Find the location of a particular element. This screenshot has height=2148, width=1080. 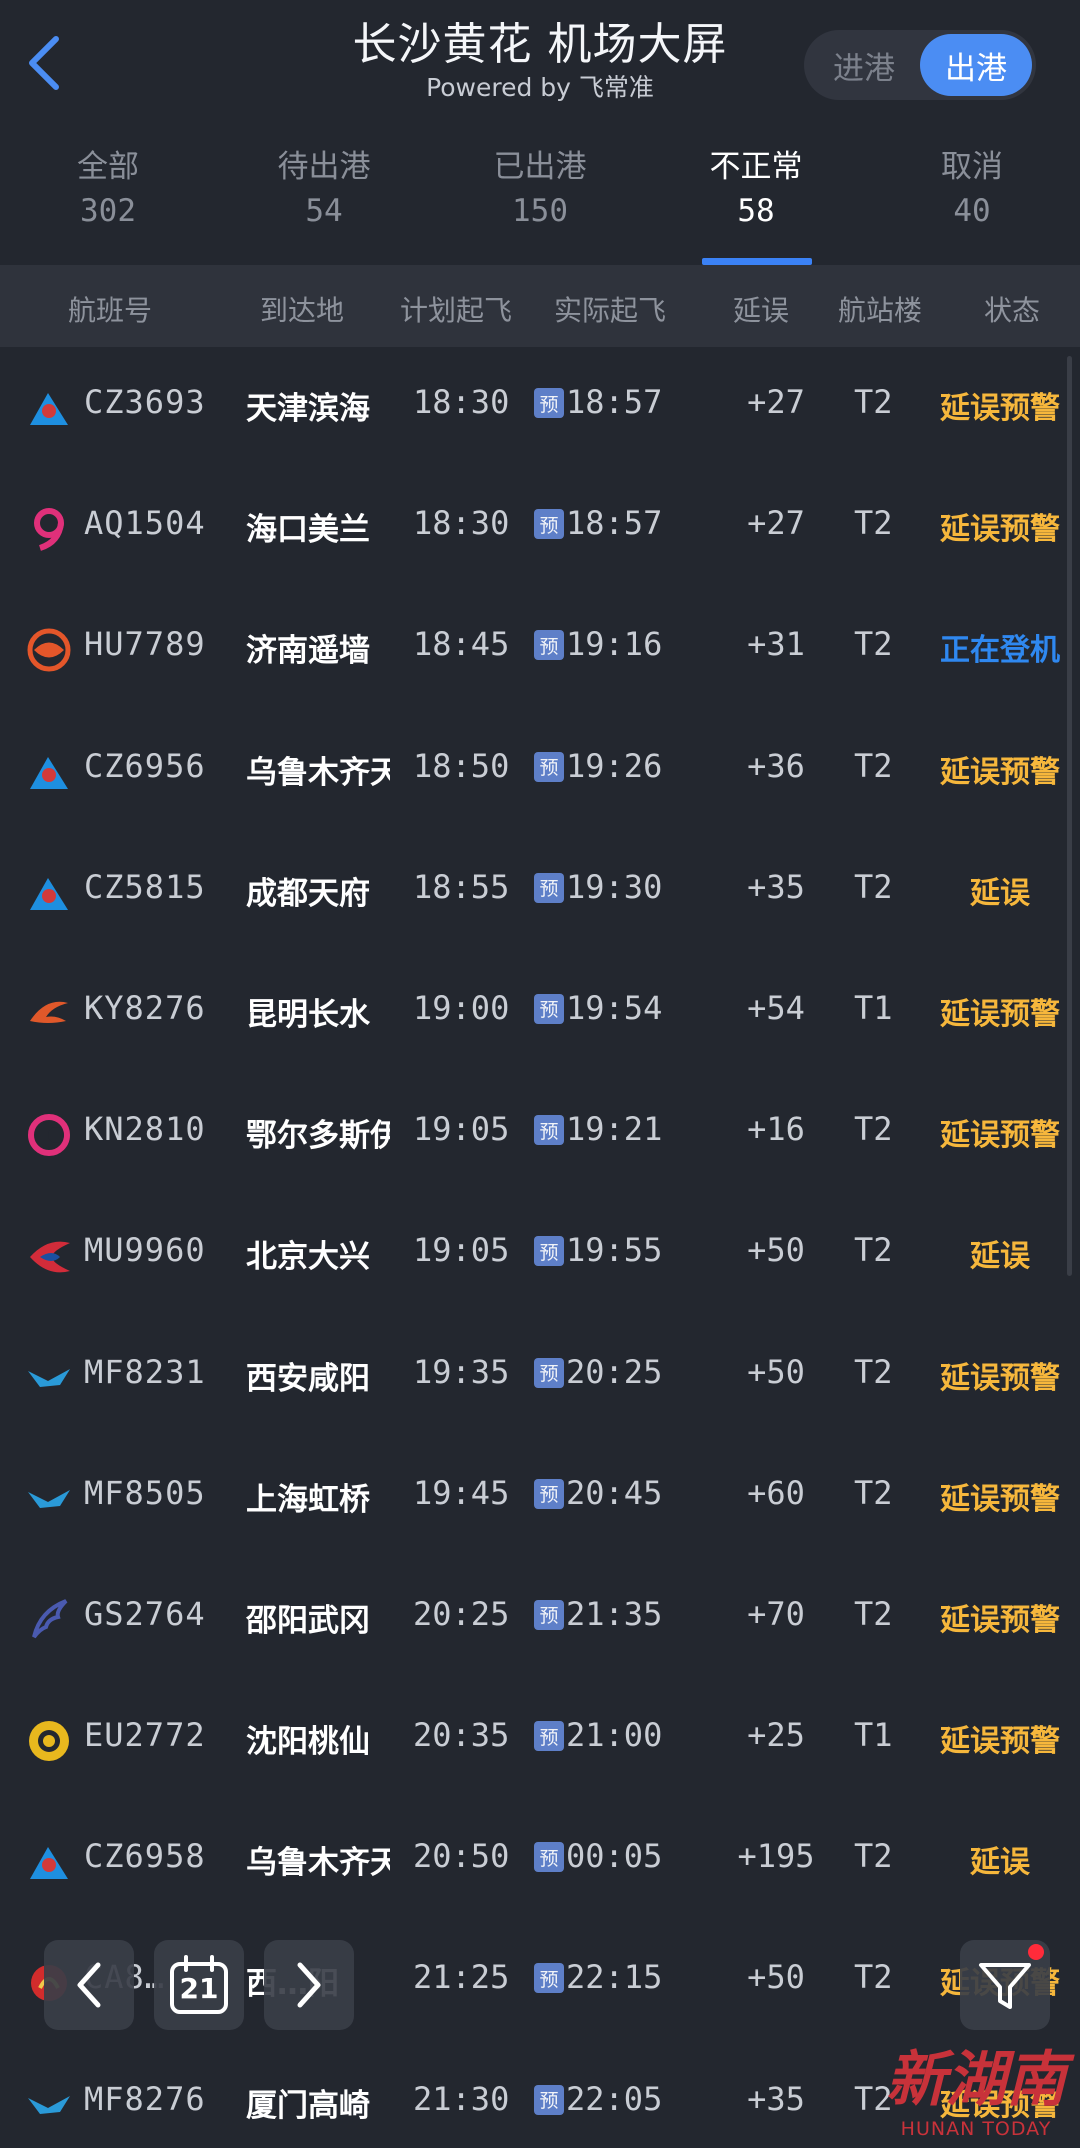

delay-minutes: +25 is located at coordinates (776, 1735).